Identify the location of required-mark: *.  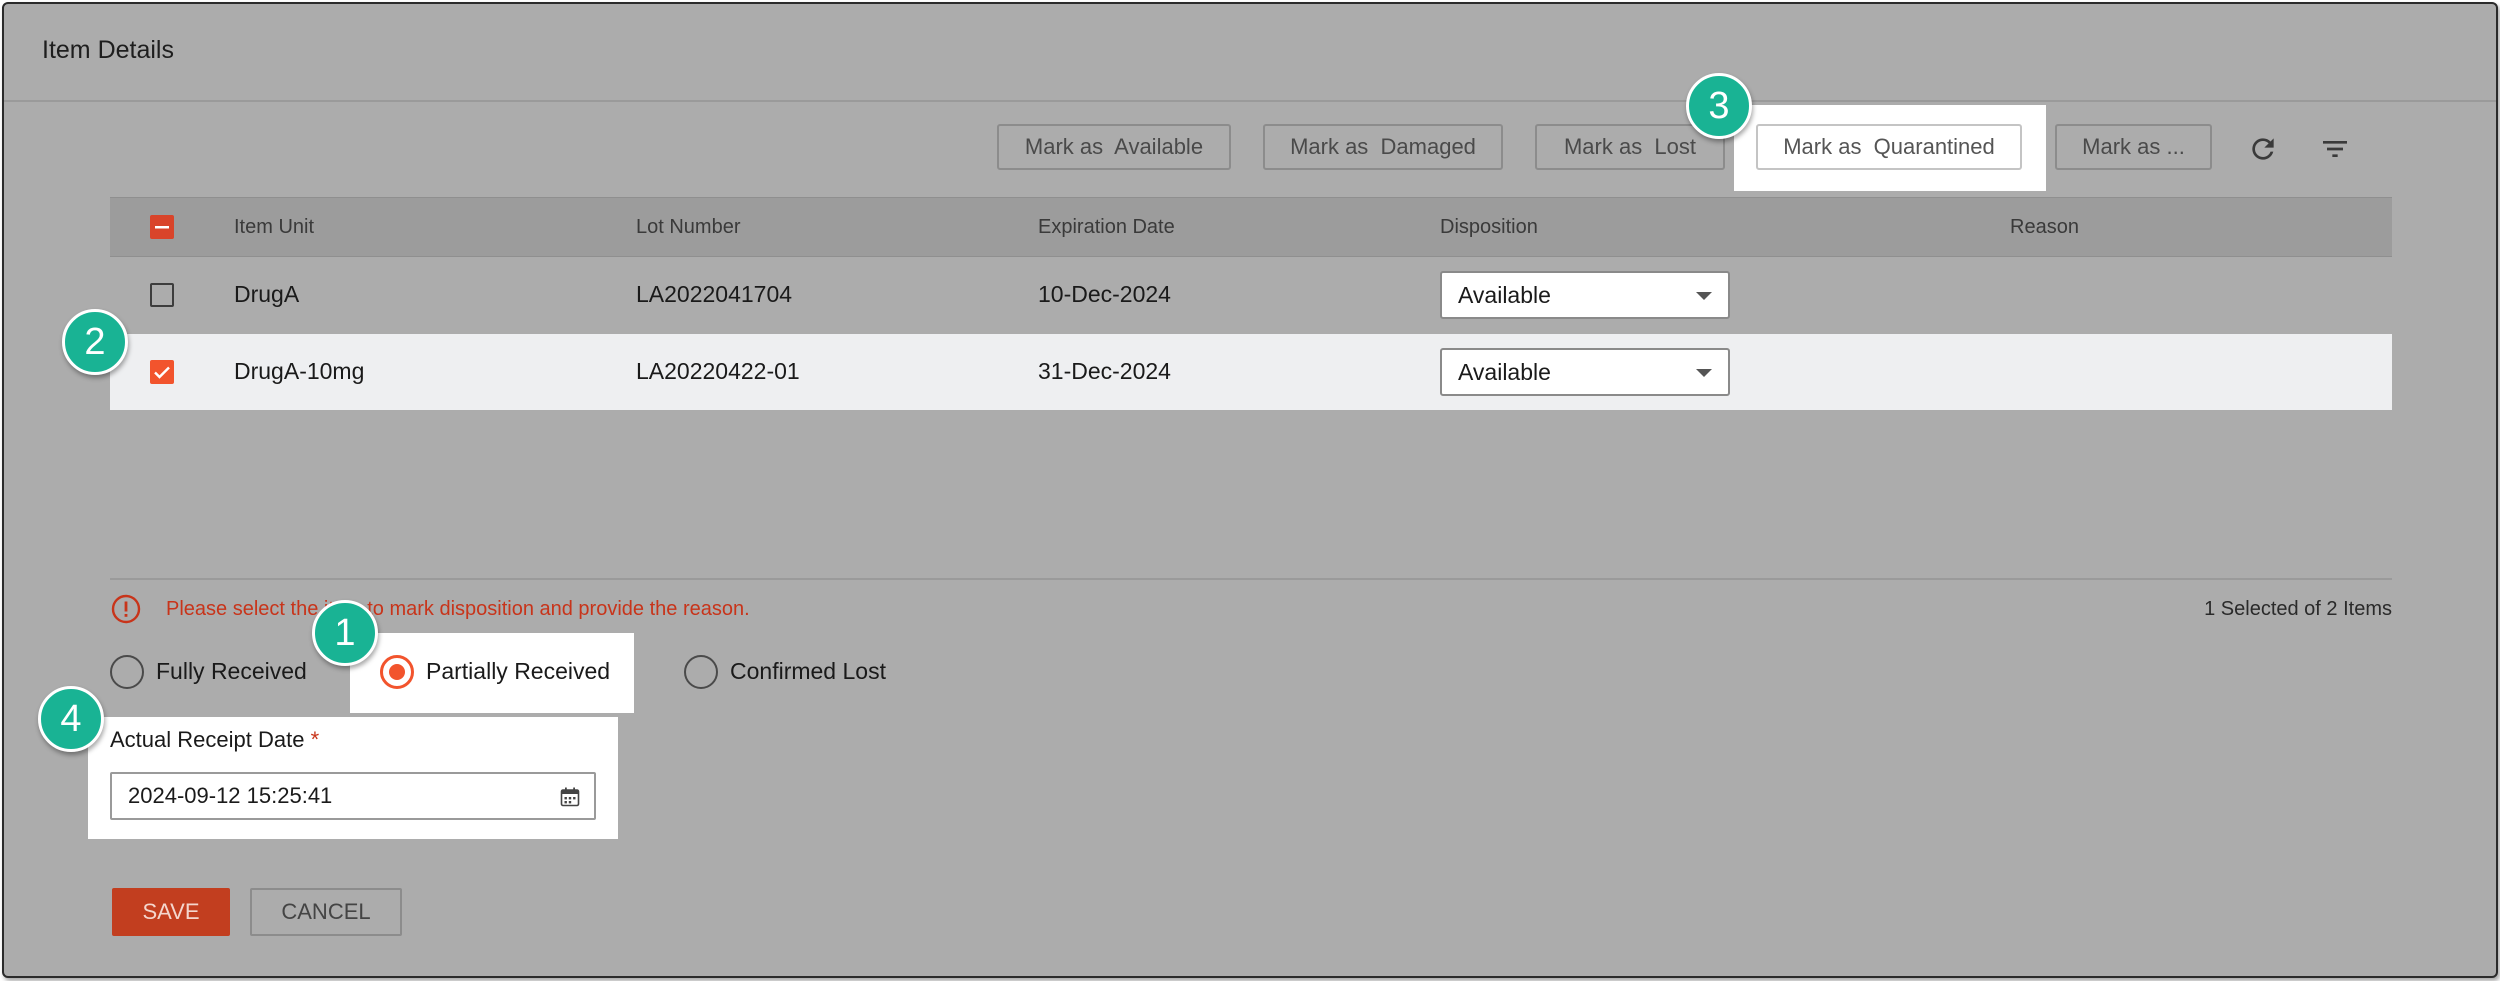
(315, 739).